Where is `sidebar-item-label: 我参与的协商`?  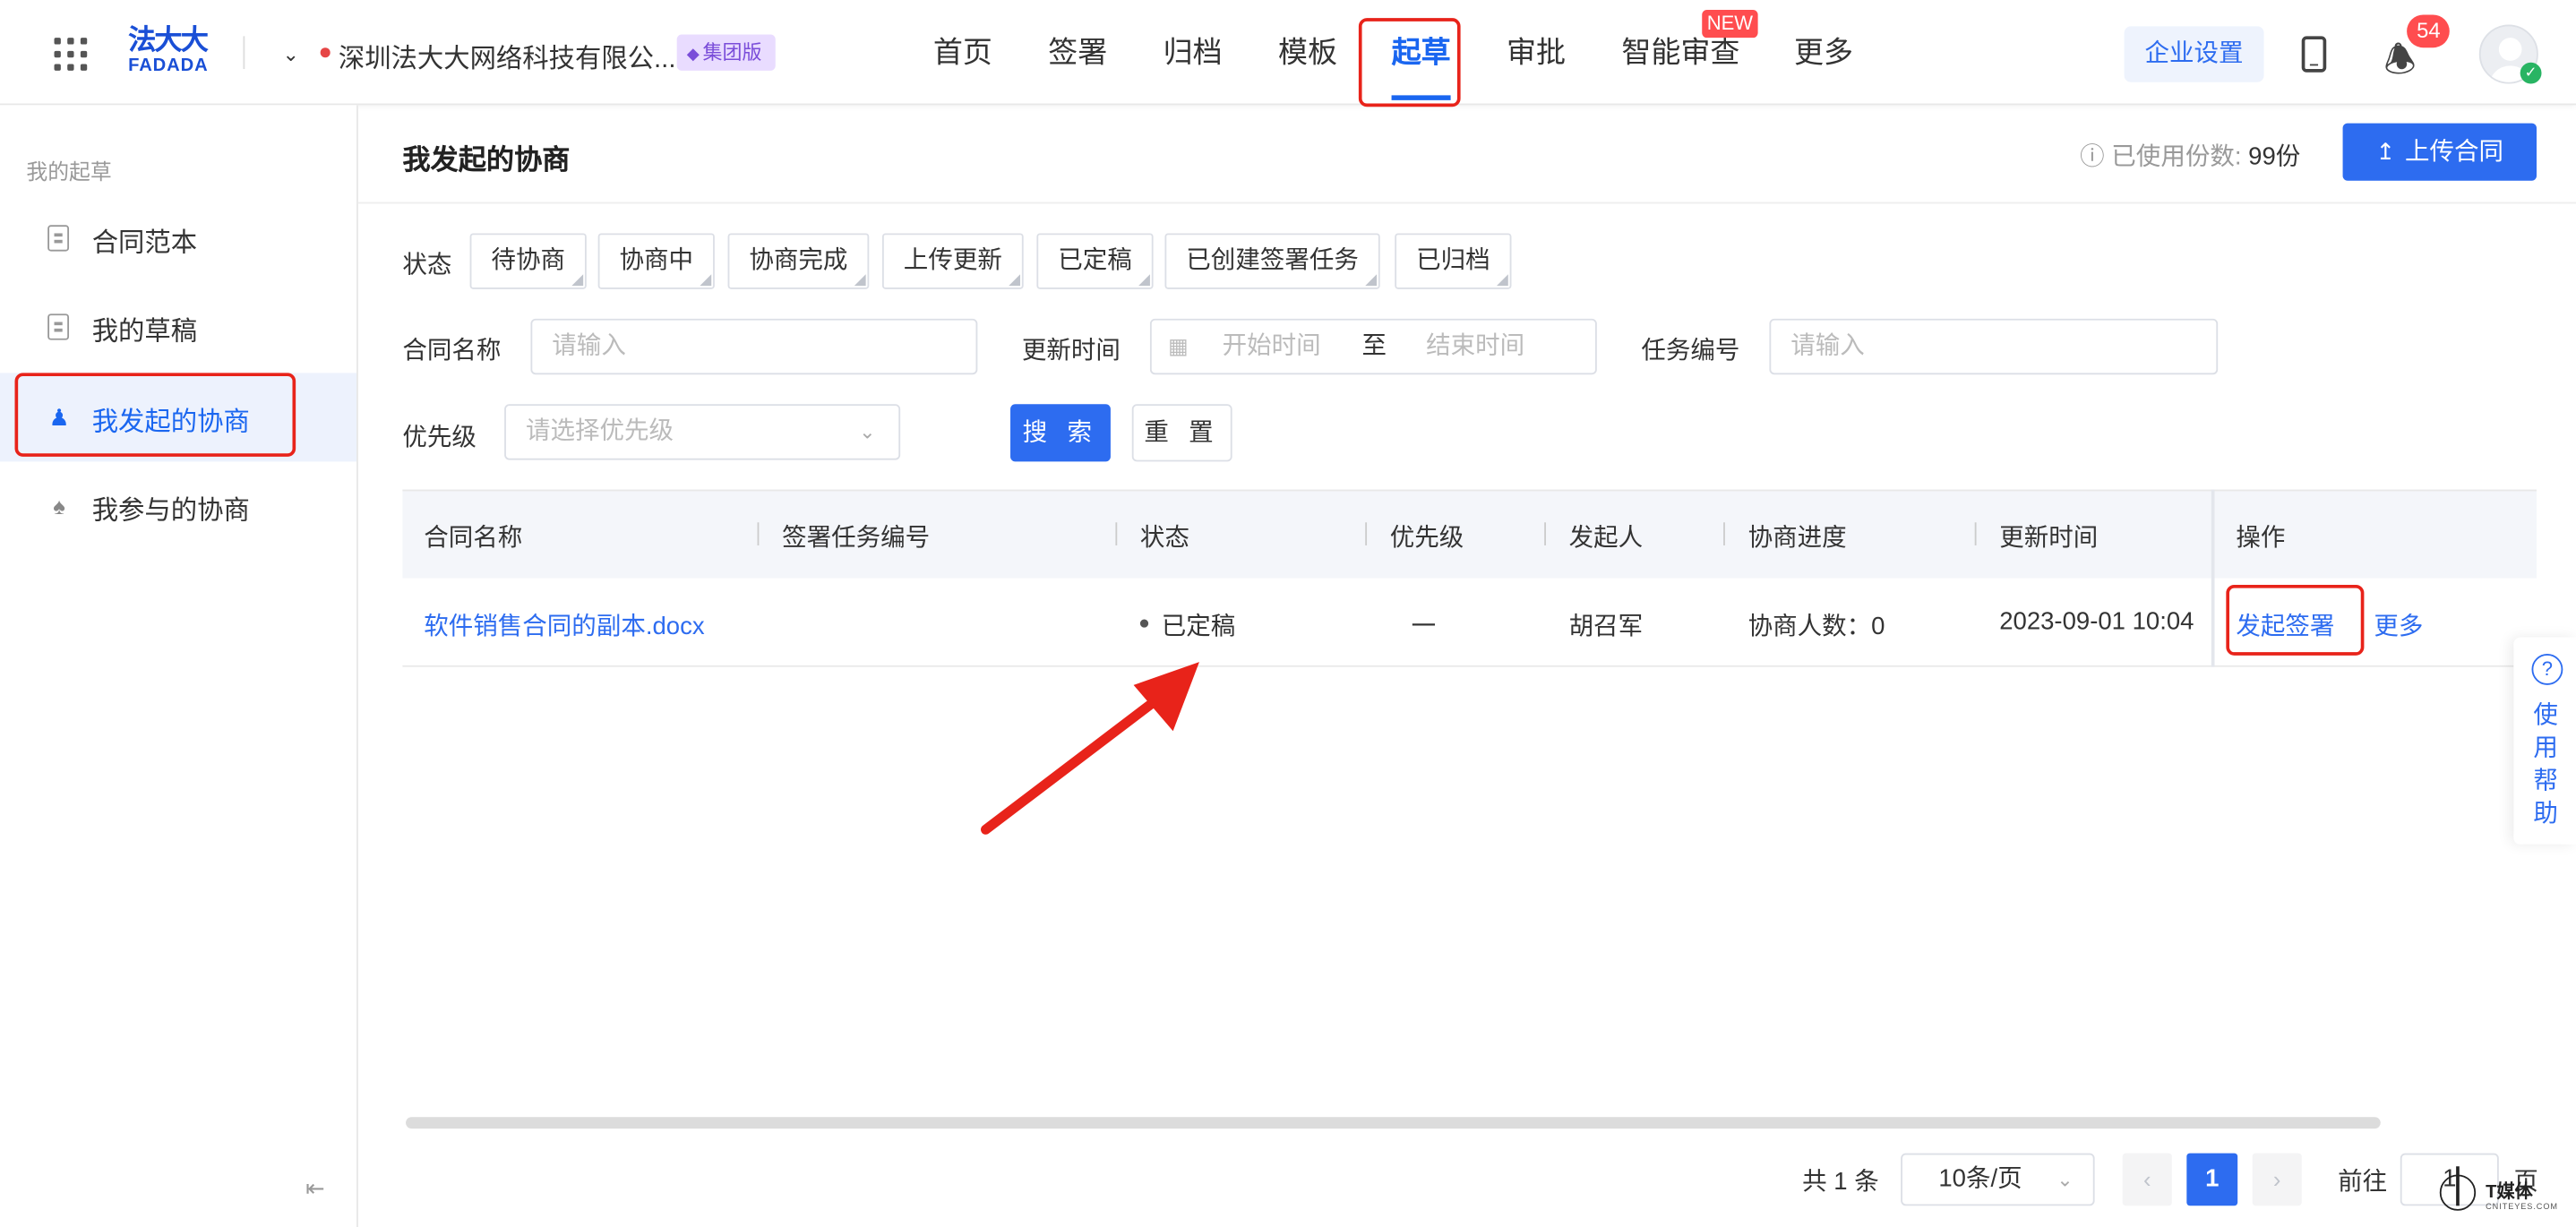 sidebar-item-label: 我参与的协商 is located at coordinates (170, 511).